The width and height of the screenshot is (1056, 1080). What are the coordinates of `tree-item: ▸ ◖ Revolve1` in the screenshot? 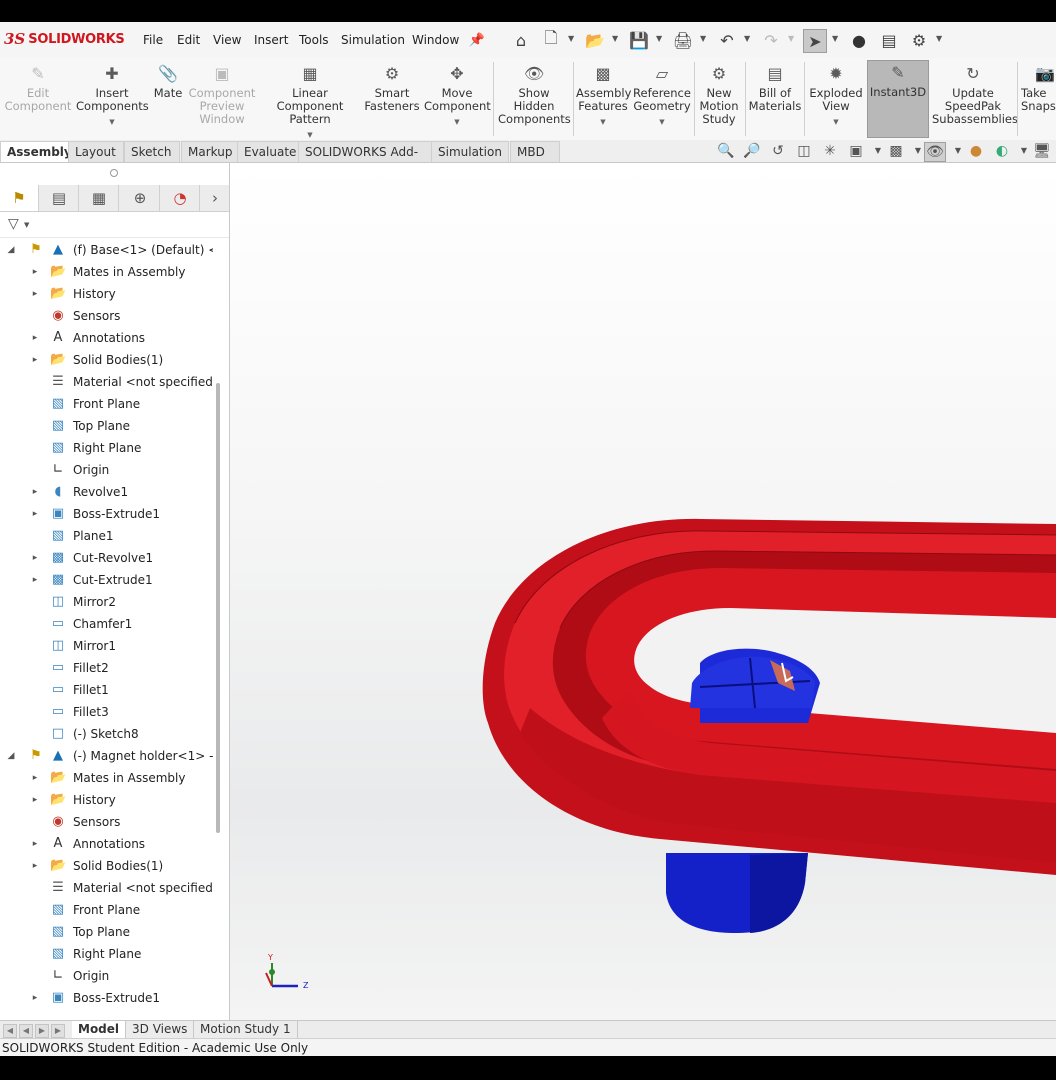 It's located at (106, 492).